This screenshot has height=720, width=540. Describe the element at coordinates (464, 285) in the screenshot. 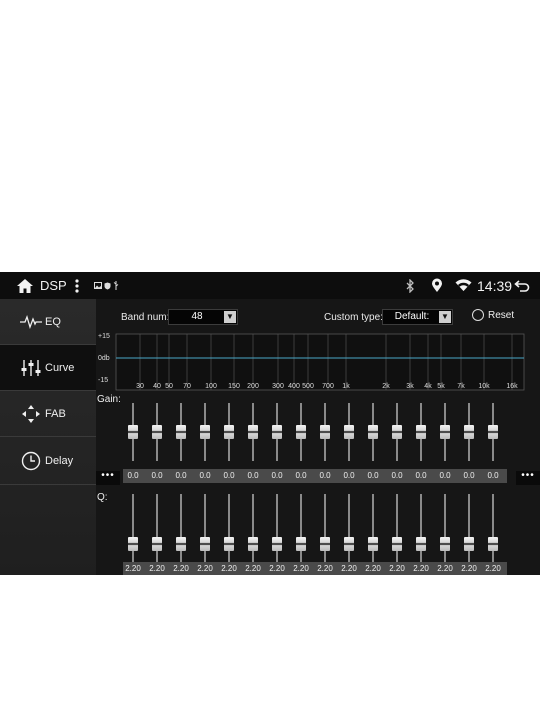

I see `wifi-icon` at that location.